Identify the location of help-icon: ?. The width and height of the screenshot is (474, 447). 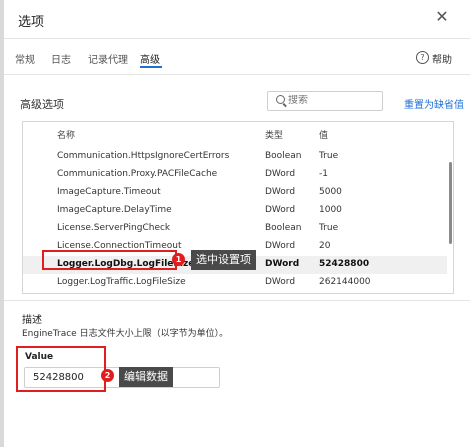
(422, 57).